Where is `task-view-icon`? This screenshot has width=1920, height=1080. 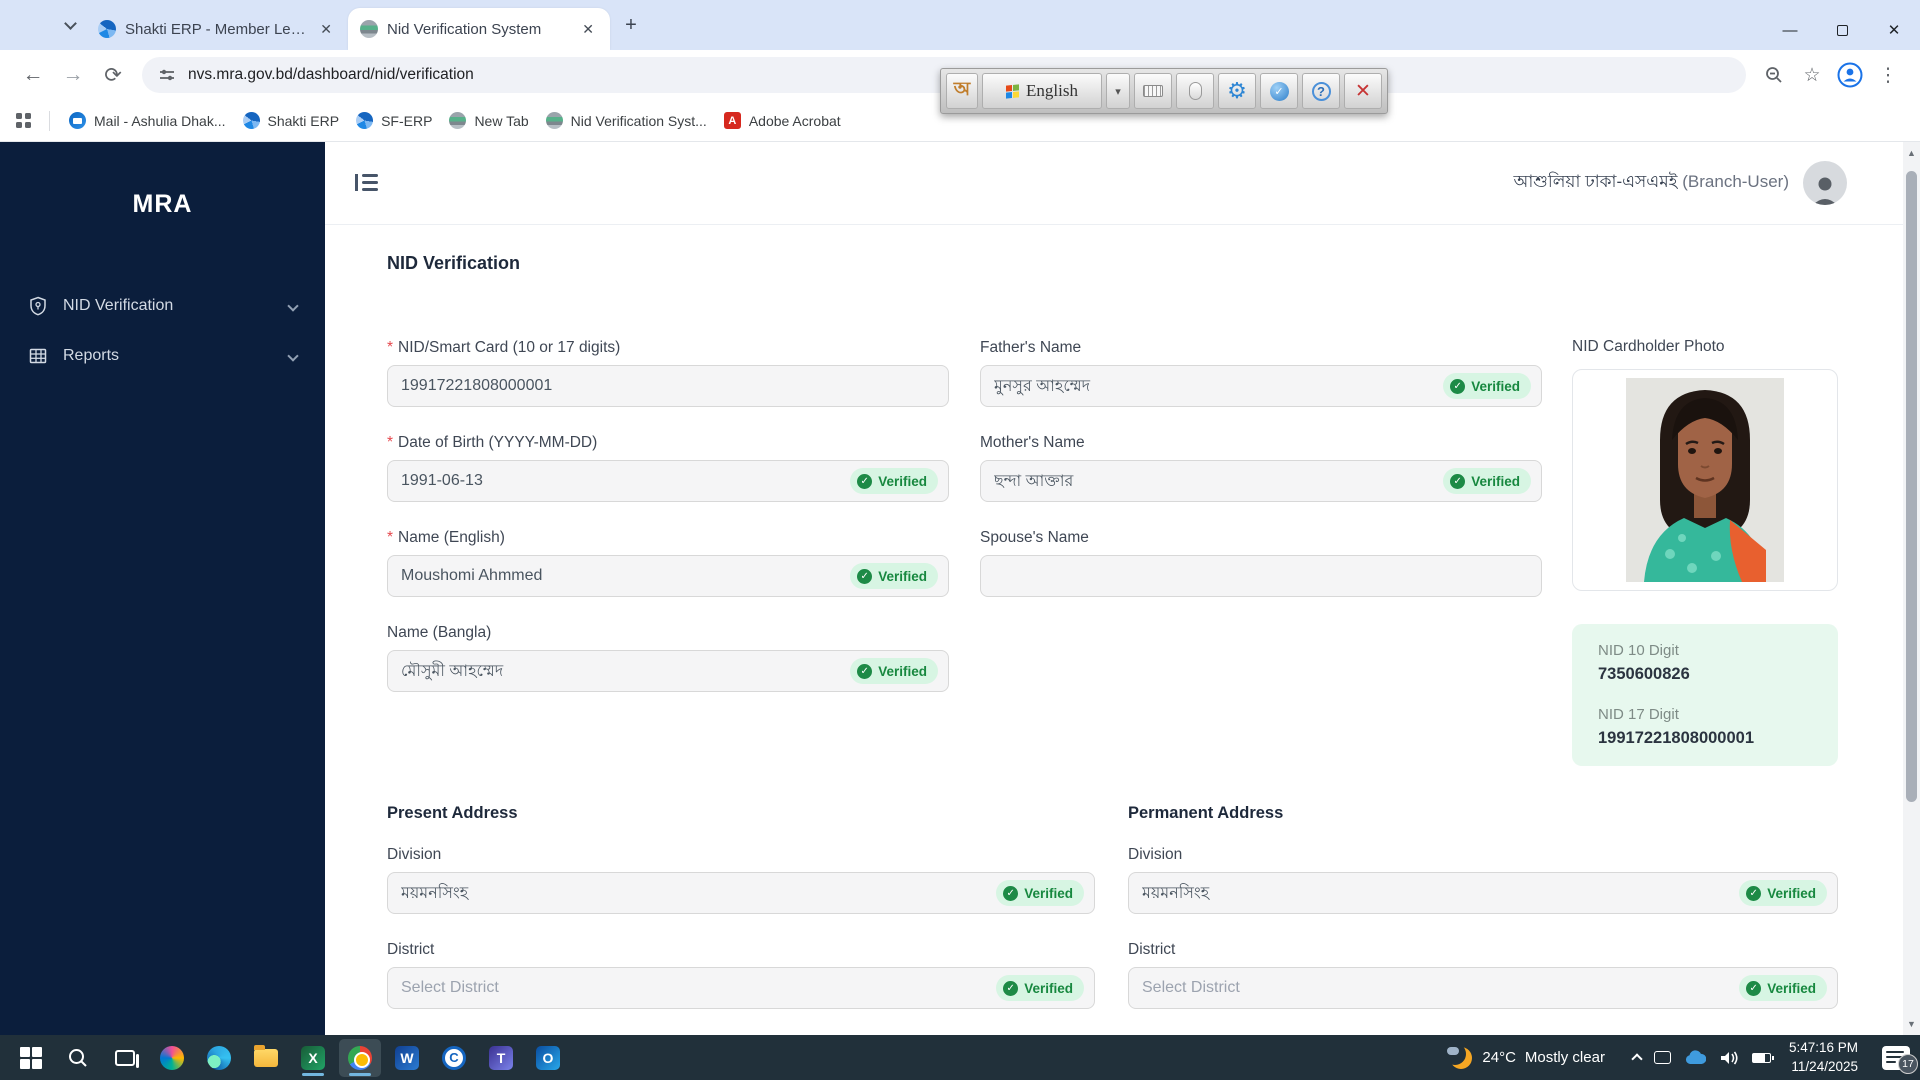
task-view-icon is located at coordinates (127, 1058).